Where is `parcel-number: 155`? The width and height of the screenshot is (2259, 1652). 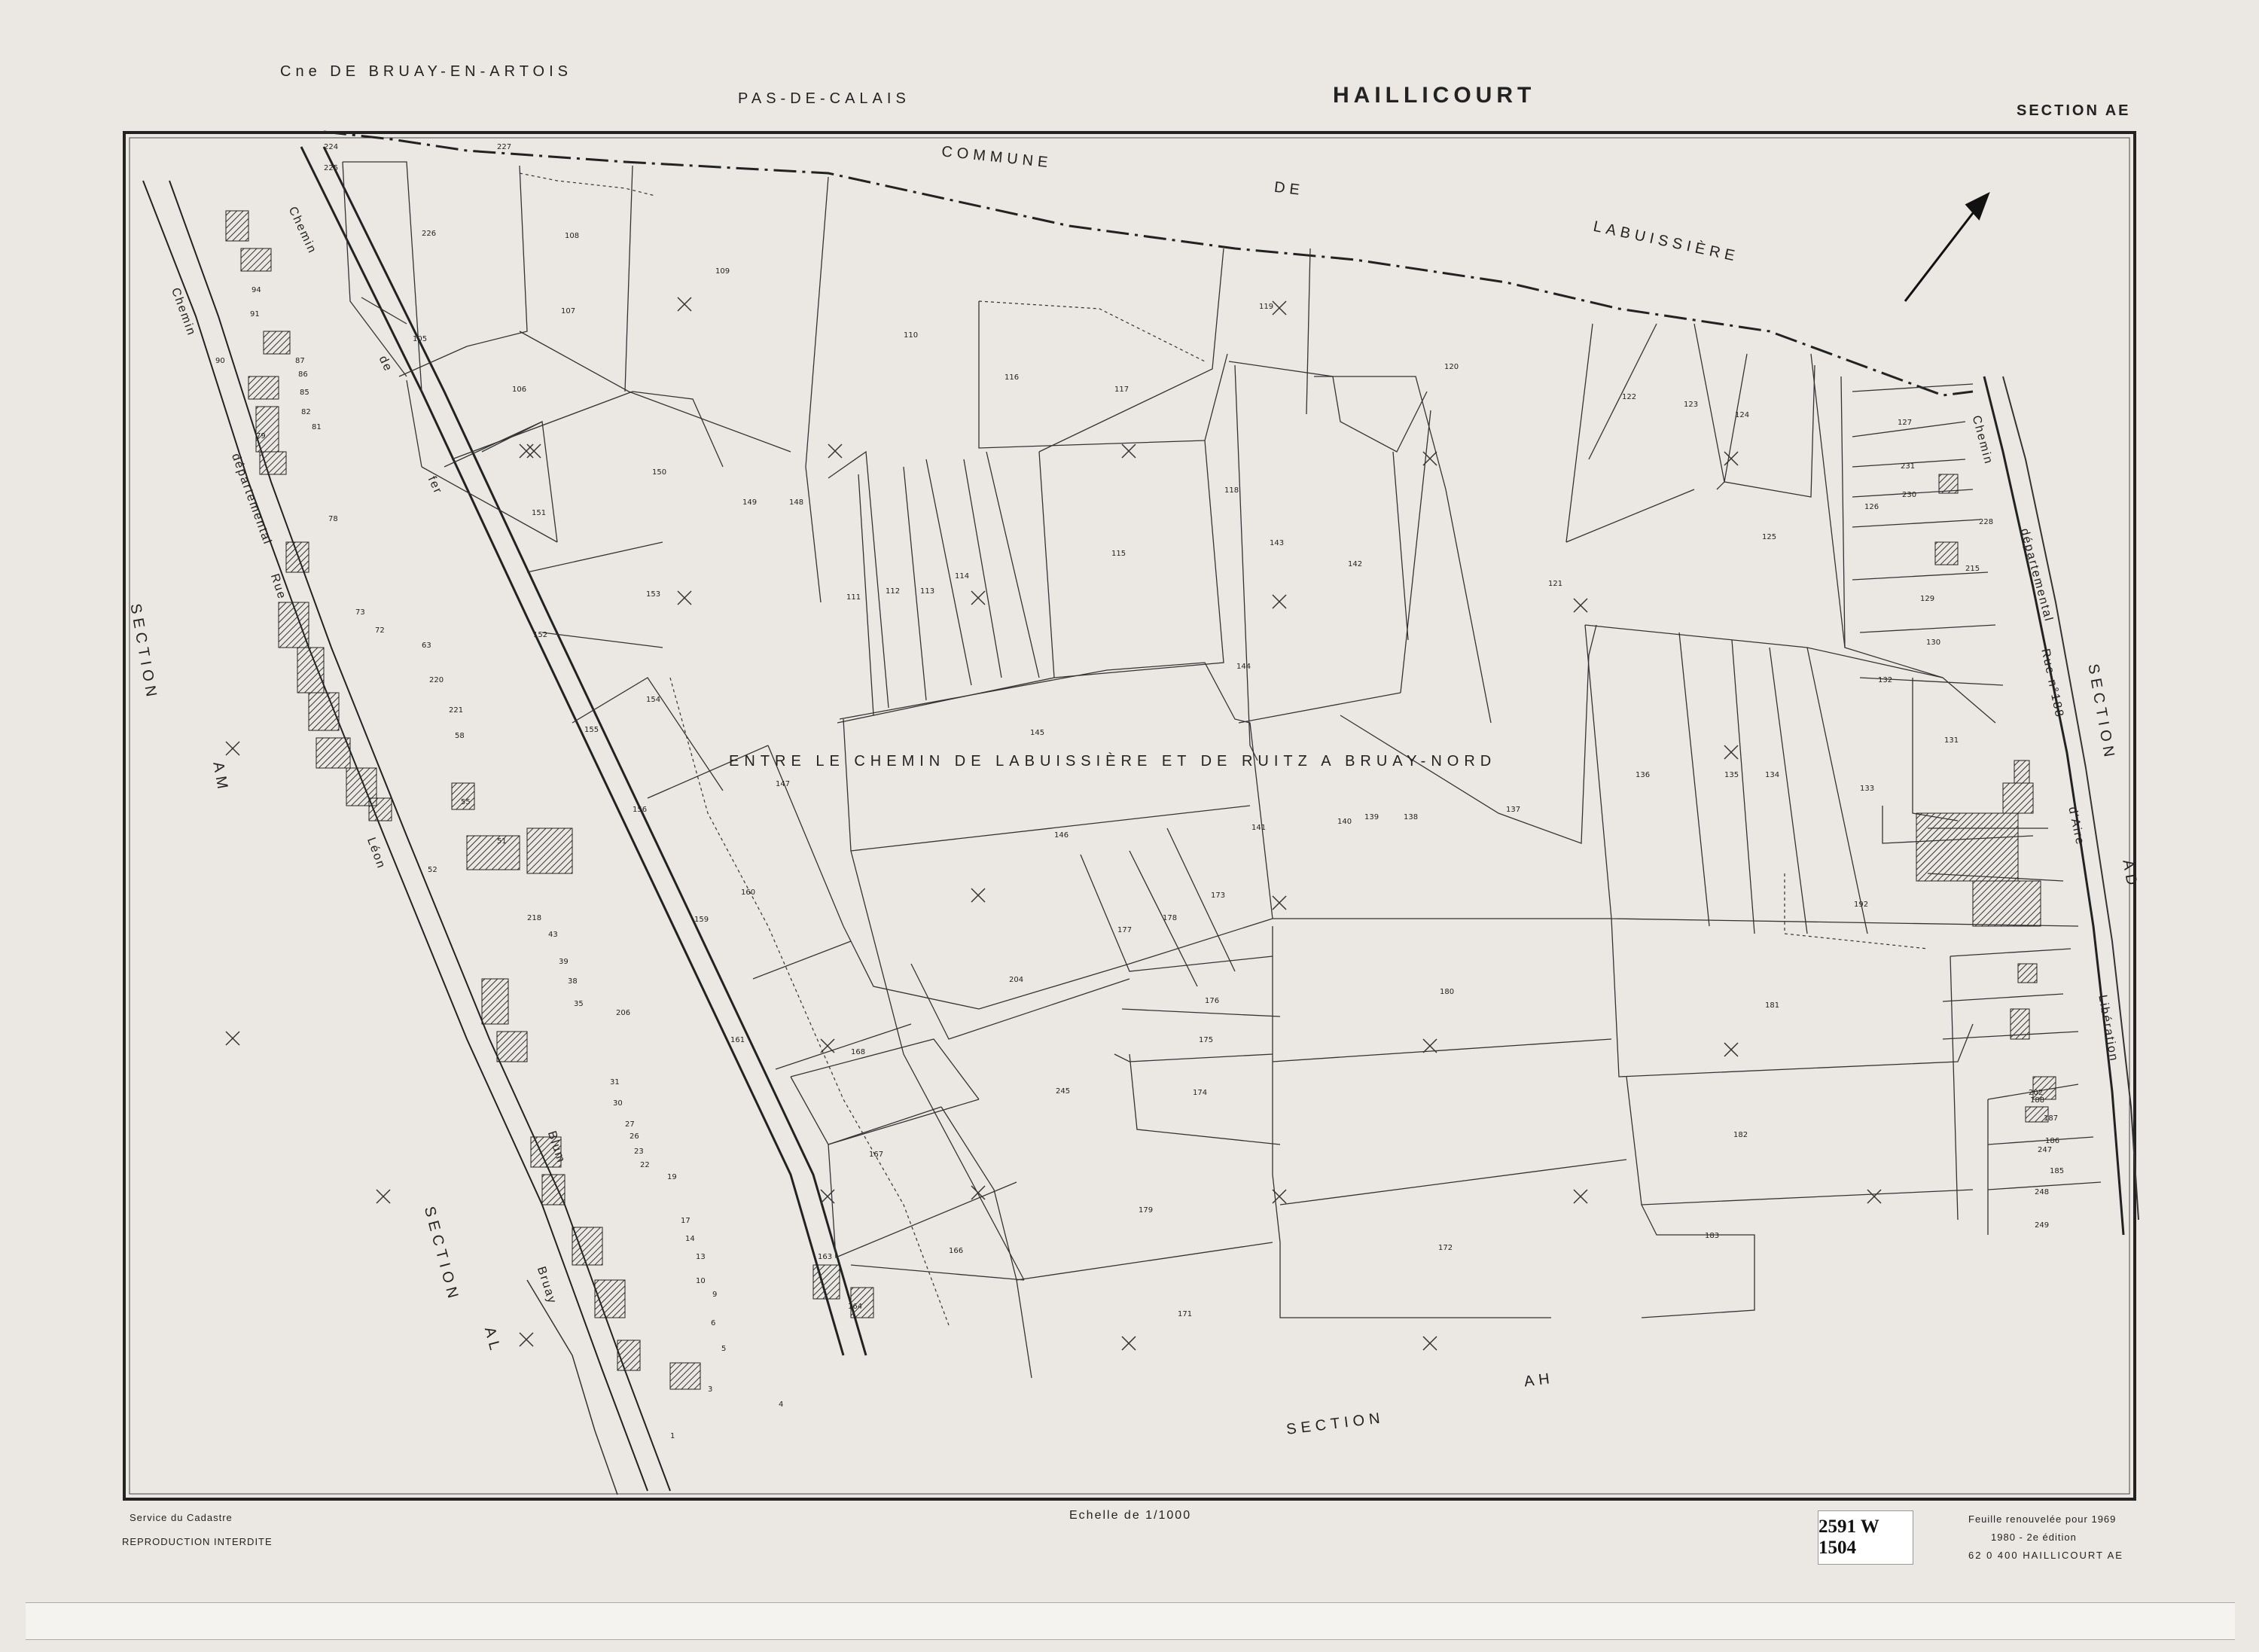 parcel-number: 155 is located at coordinates (591, 730).